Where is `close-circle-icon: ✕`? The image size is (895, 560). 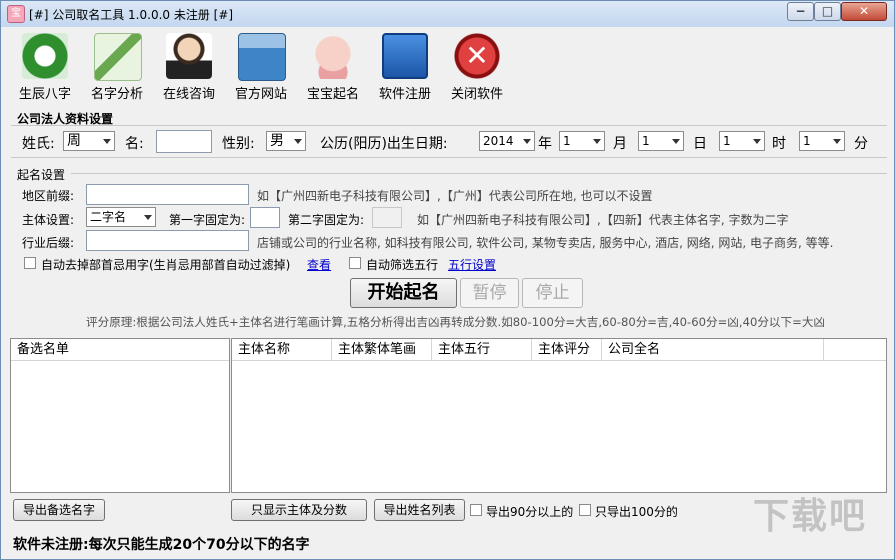 close-circle-icon: ✕ is located at coordinates (477, 56).